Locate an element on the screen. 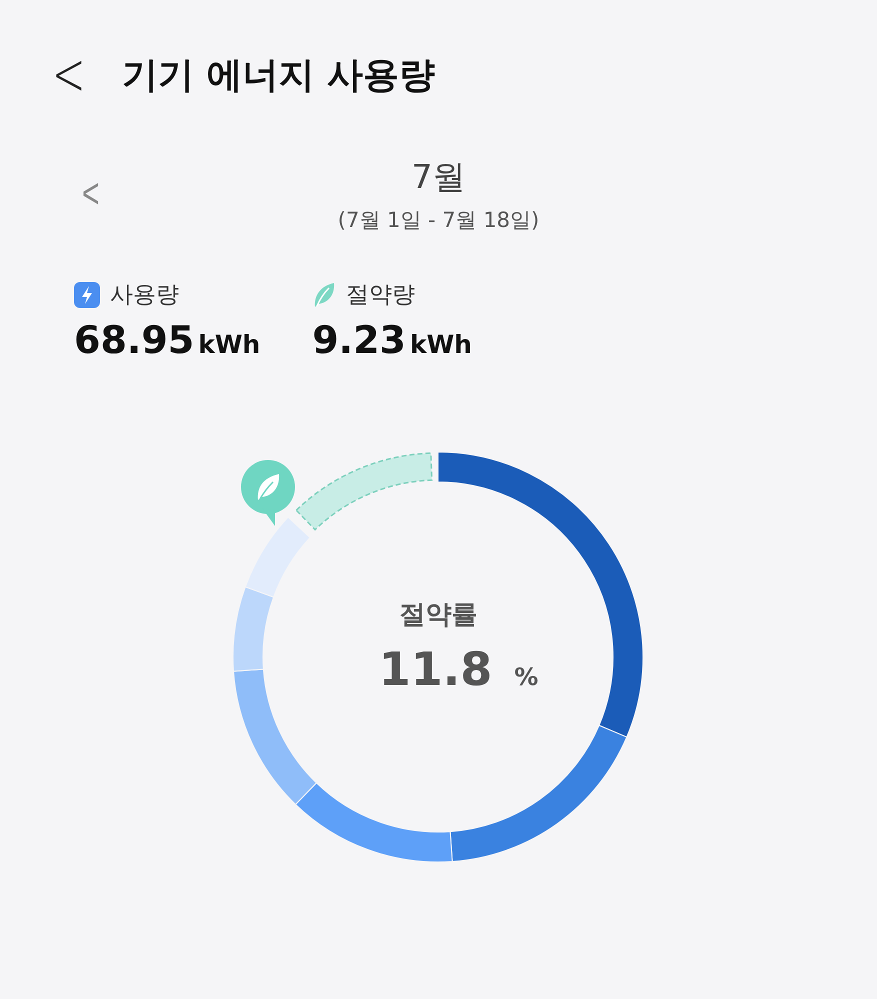  leaf-icon is located at coordinates (324, 295).